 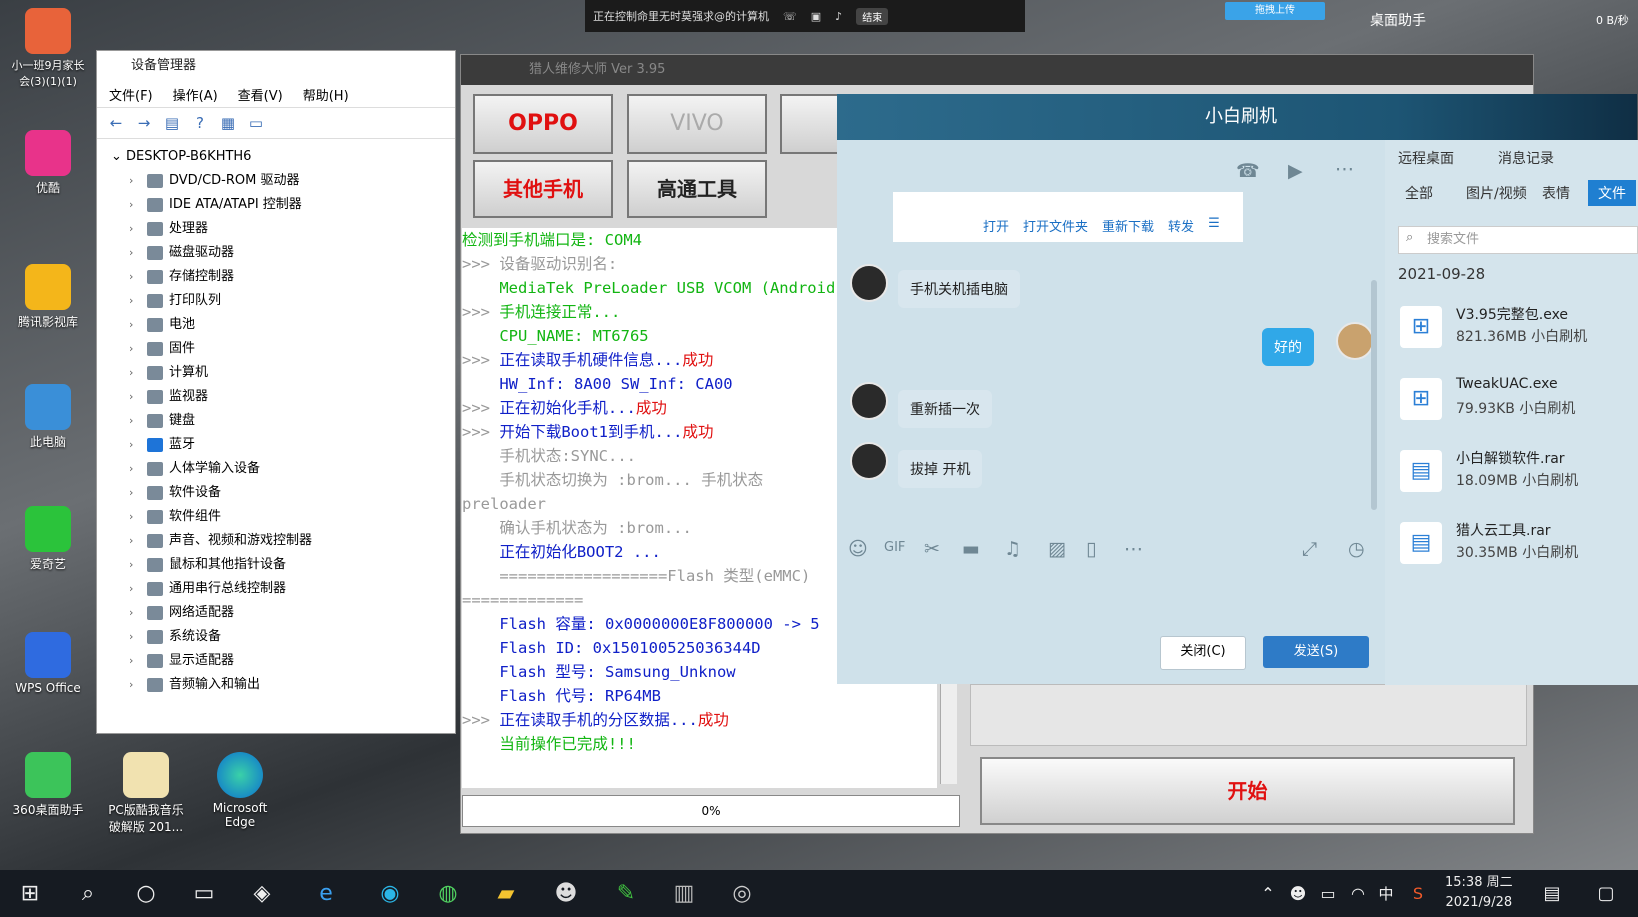 What do you see at coordinates (838, 16) in the screenshot?
I see `volume-icon: ♪` at bounding box center [838, 16].